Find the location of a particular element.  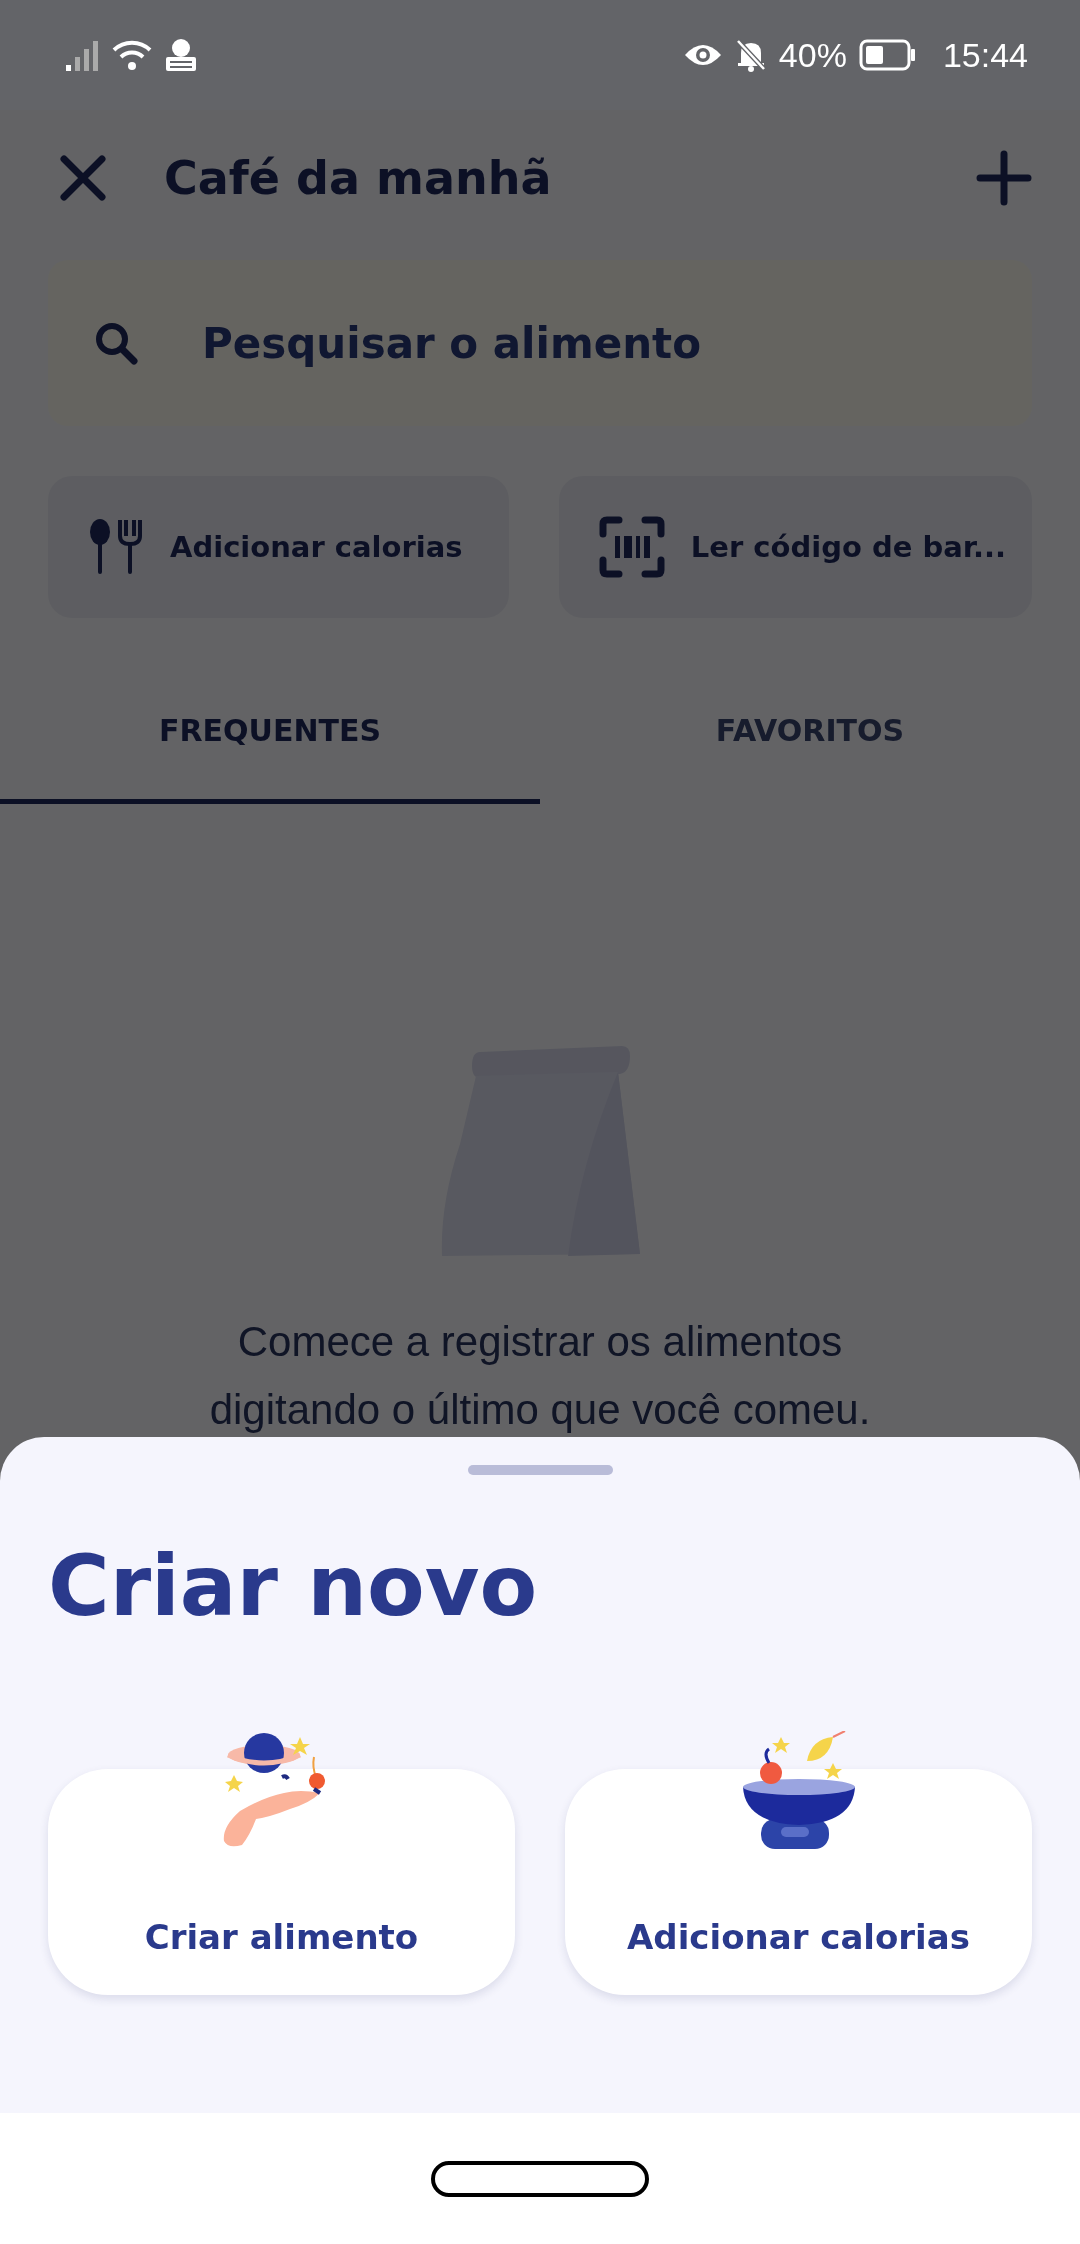

drag-handle is located at coordinates (540, 1470).